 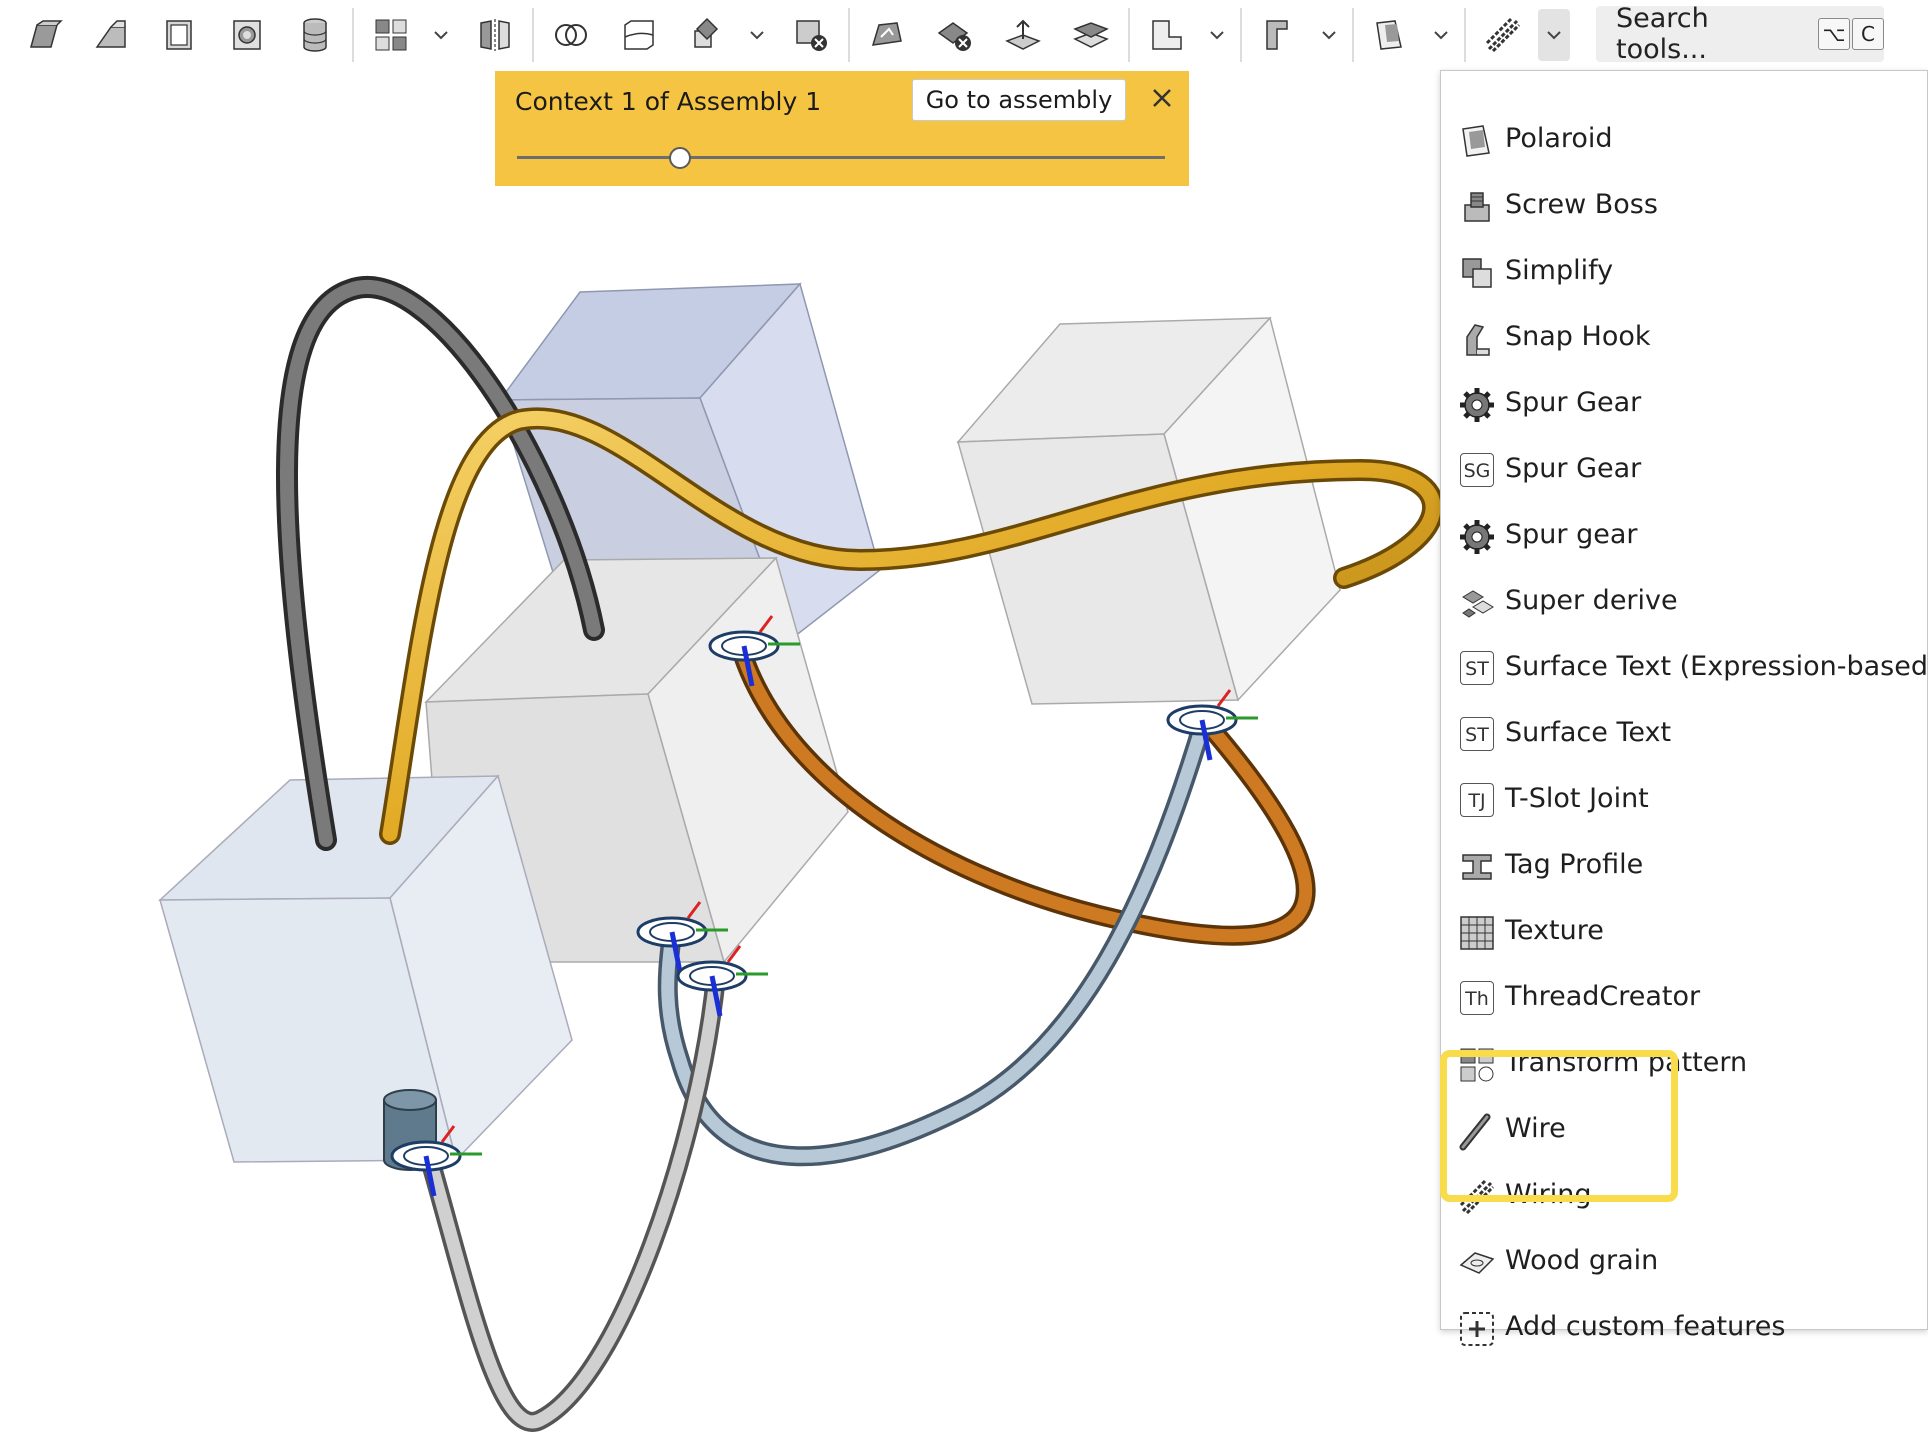 What do you see at coordinates (1591, 600) in the screenshot?
I see `menu-item-label: Super derive` at bounding box center [1591, 600].